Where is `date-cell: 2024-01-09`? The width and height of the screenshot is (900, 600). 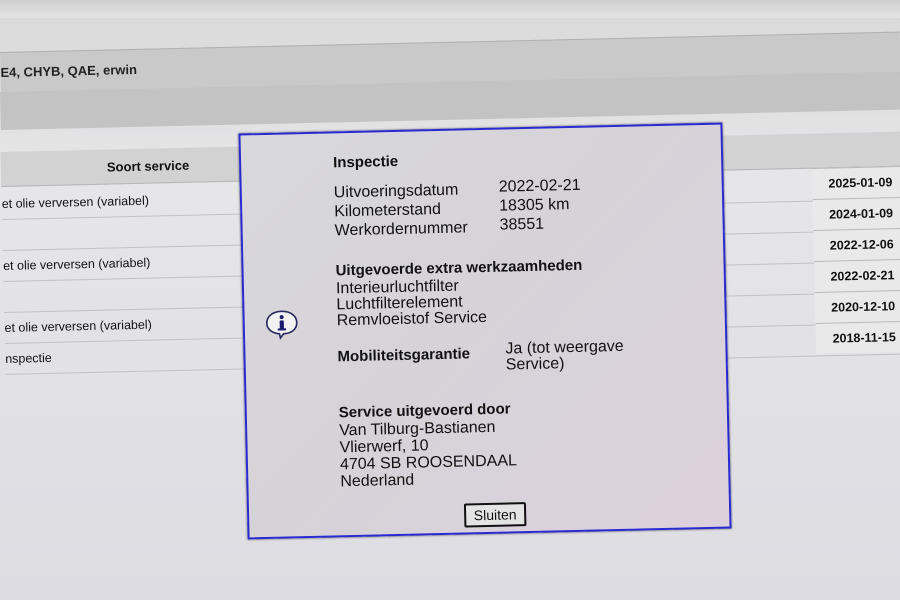 date-cell: 2024-01-09 is located at coordinates (856, 213).